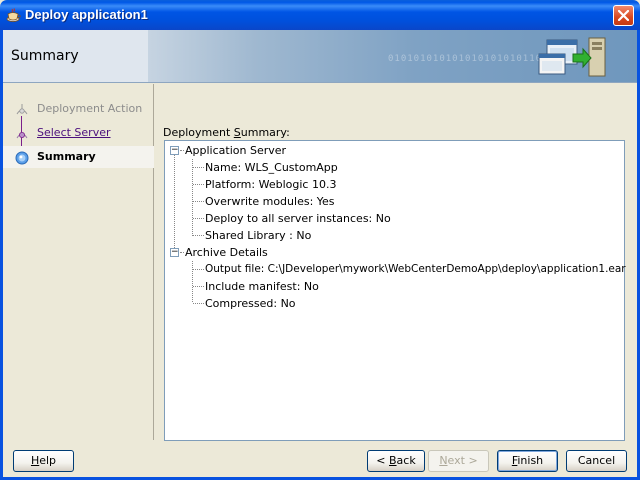 The width and height of the screenshot is (640, 480). Describe the element at coordinates (458, 461) in the screenshot. I see `next-button: Next >` at that location.